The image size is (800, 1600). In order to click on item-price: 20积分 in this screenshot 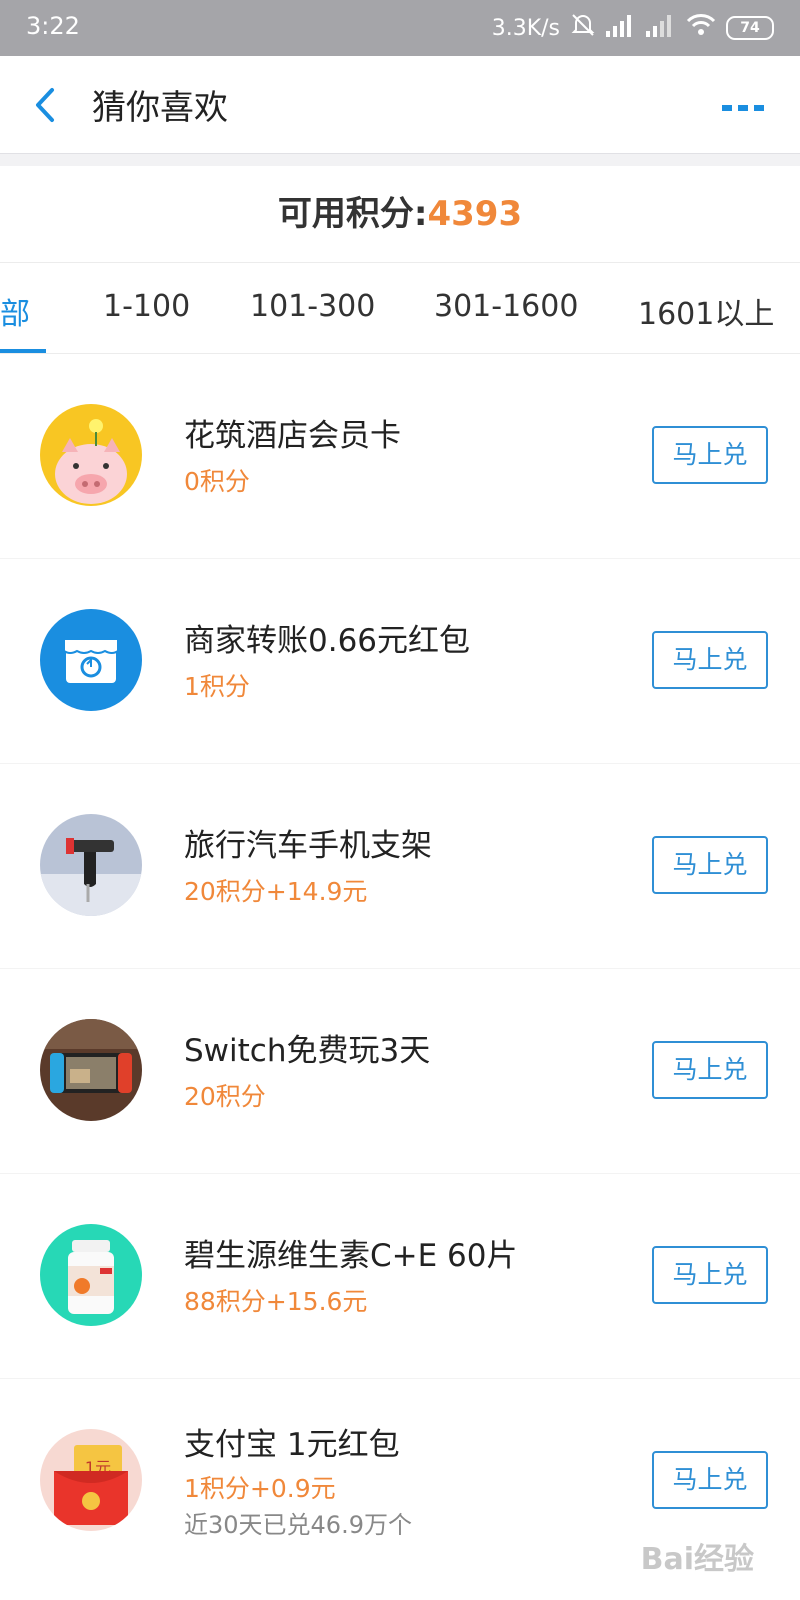, I will do `click(225, 1096)`.